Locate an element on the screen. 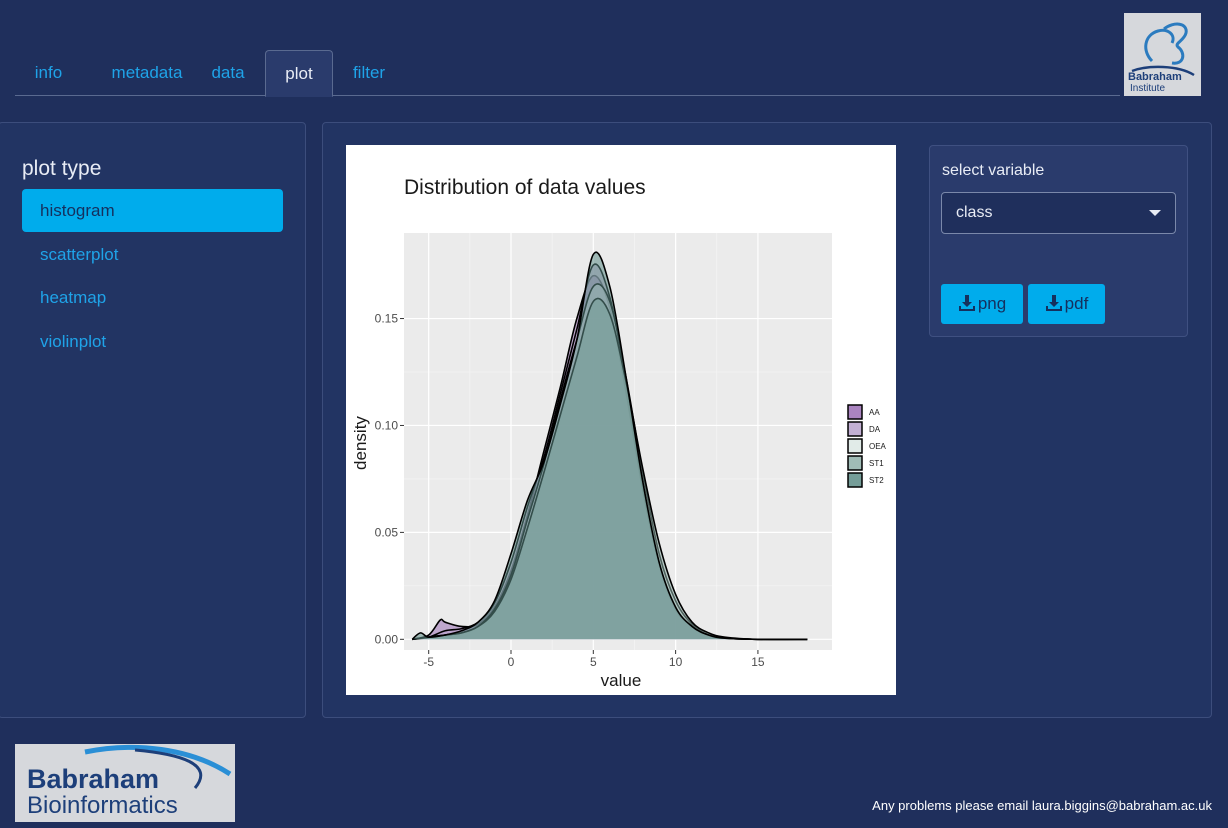 The image size is (1228, 828). y-tick-label: 0.10 is located at coordinates (387, 425).